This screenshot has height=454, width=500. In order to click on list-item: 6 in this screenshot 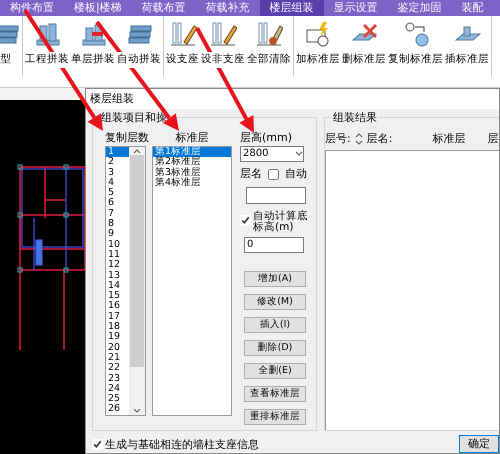, I will do `click(117, 203)`.